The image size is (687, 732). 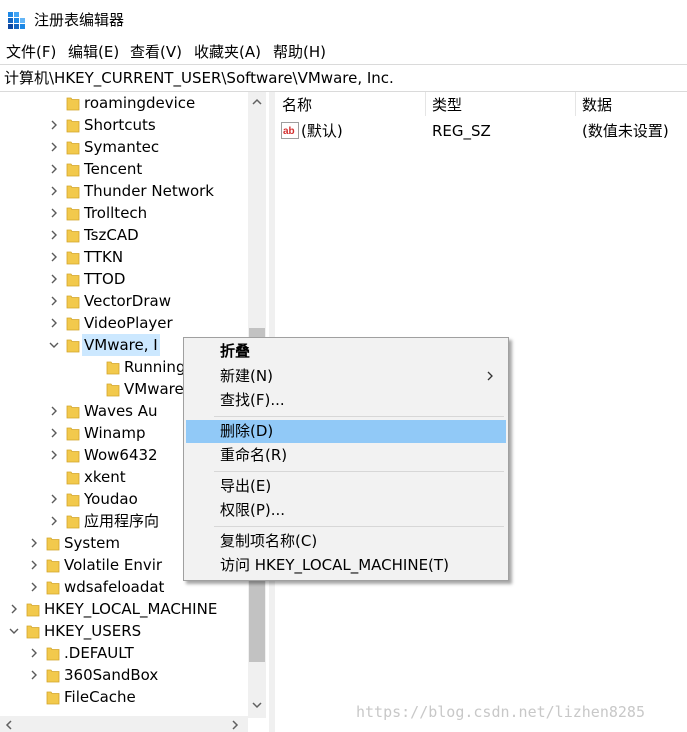 What do you see at coordinates (124, 257) in the screenshot?
I see `tree-node: TTKN` at bounding box center [124, 257].